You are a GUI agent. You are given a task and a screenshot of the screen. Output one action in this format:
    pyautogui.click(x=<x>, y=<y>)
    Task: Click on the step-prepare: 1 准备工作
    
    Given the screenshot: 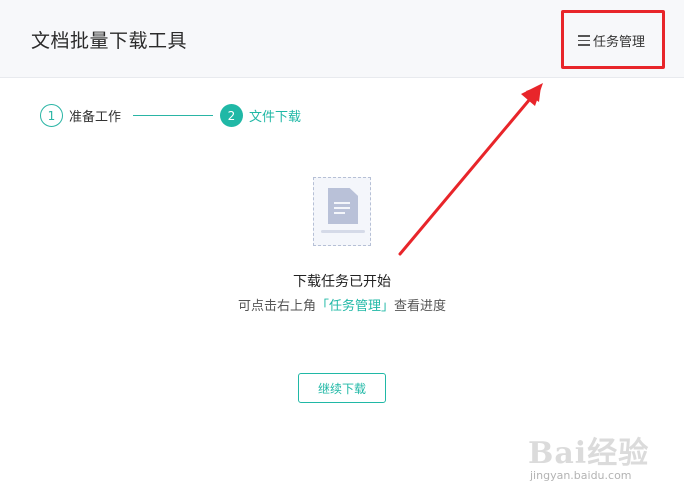 What is the action you would take?
    pyautogui.click(x=80, y=115)
    